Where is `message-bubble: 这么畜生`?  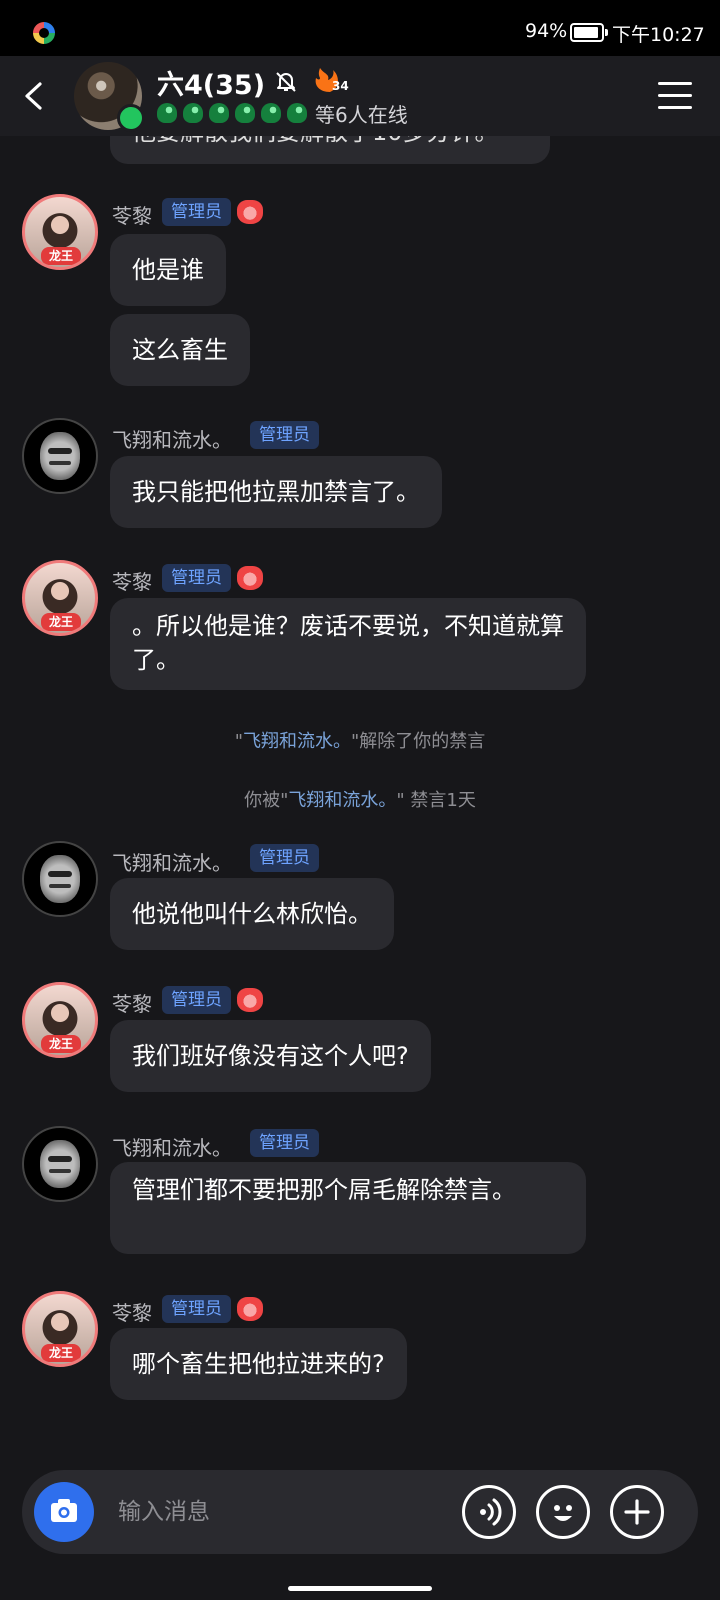 message-bubble: 这么畜生 is located at coordinates (180, 350).